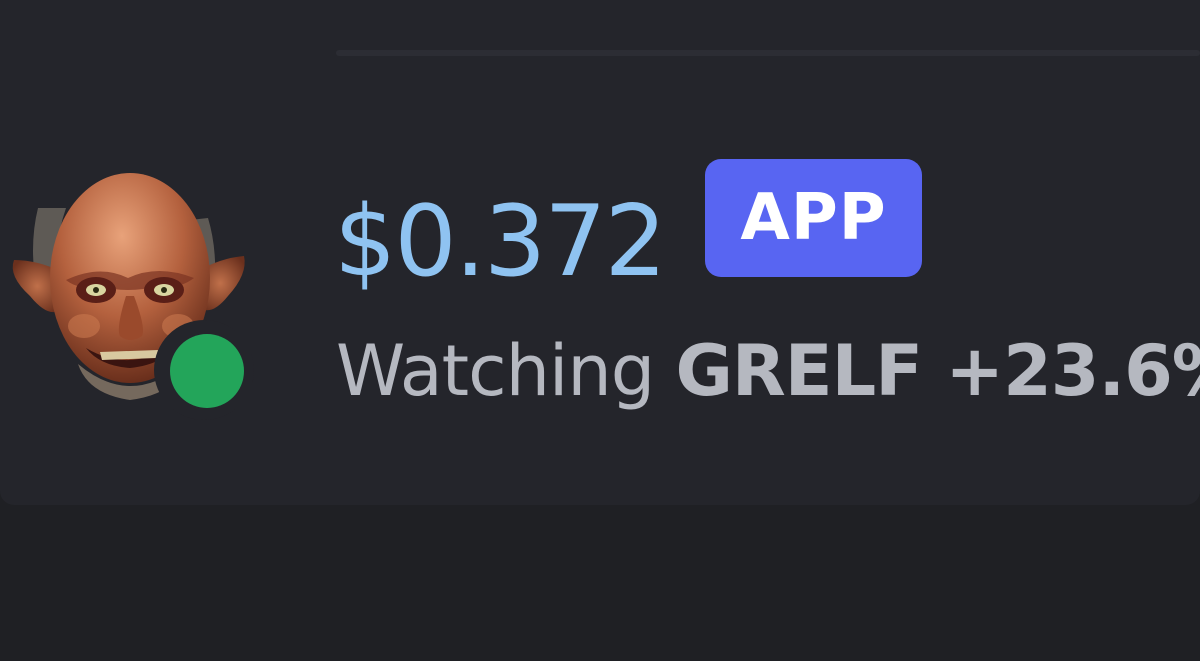 The width and height of the screenshot is (1200, 661). What do you see at coordinates (207, 371) in the screenshot?
I see `online-status-icon` at bounding box center [207, 371].